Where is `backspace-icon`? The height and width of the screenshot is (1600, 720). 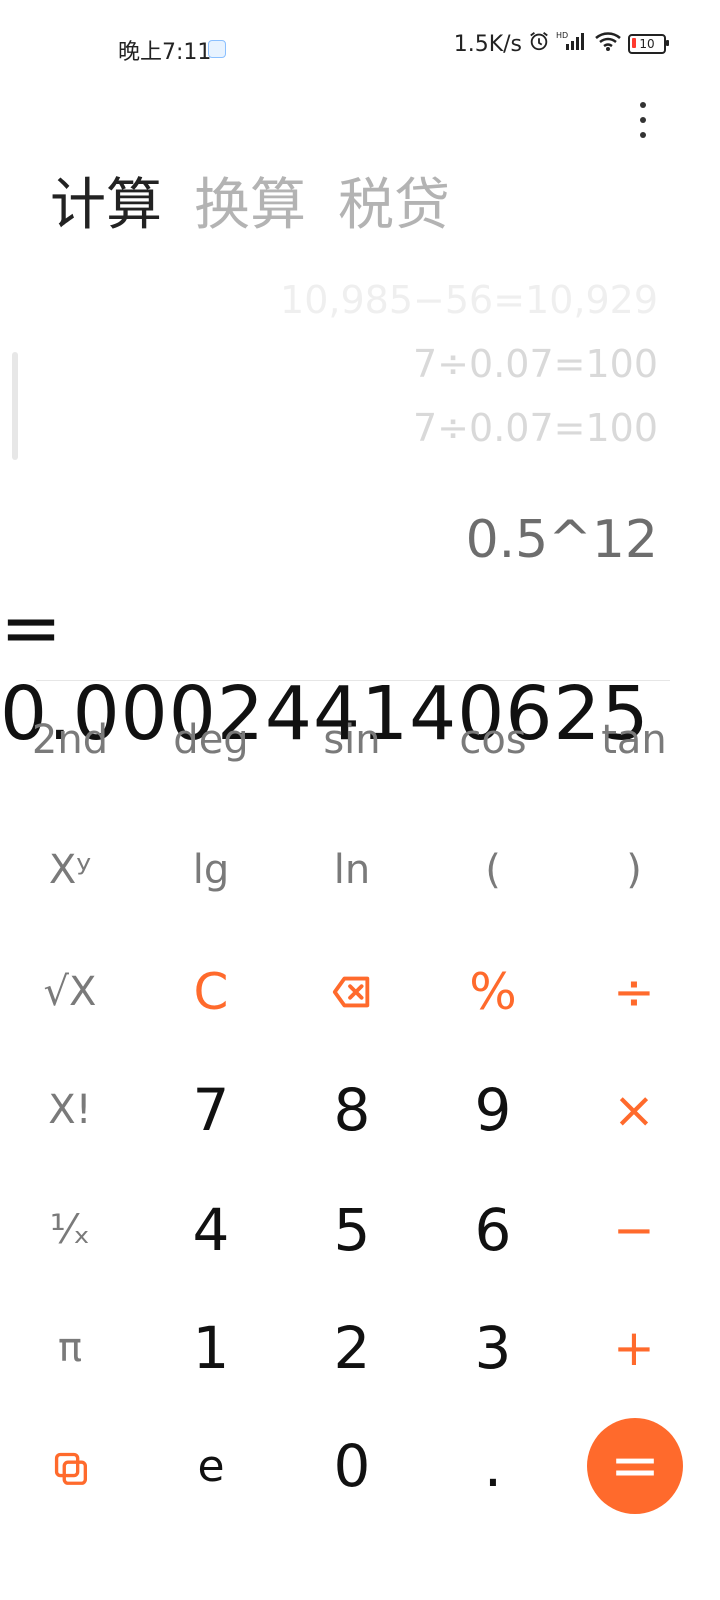 backspace-icon is located at coordinates (351, 992).